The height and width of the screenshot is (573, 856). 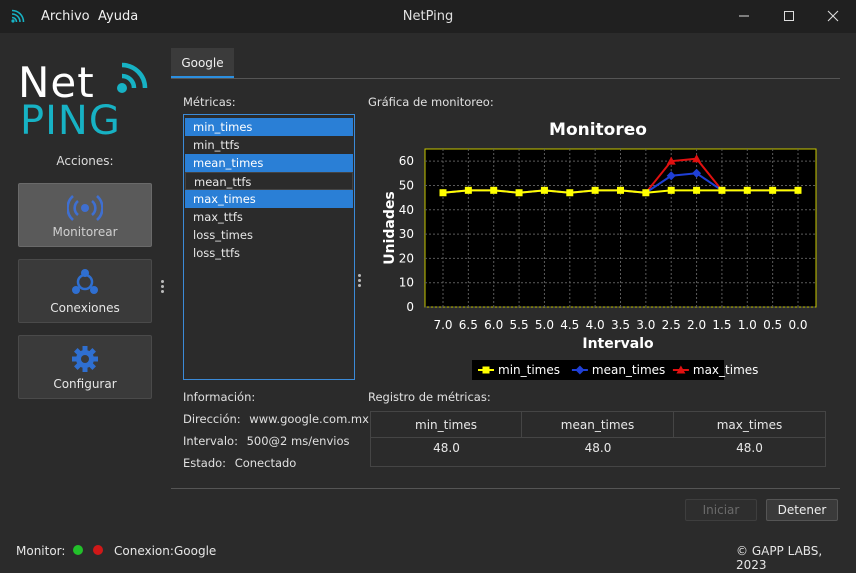 What do you see at coordinates (98, 550) in the screenshot?
I see `monitor-red-led` at bounding box center [98, 550].